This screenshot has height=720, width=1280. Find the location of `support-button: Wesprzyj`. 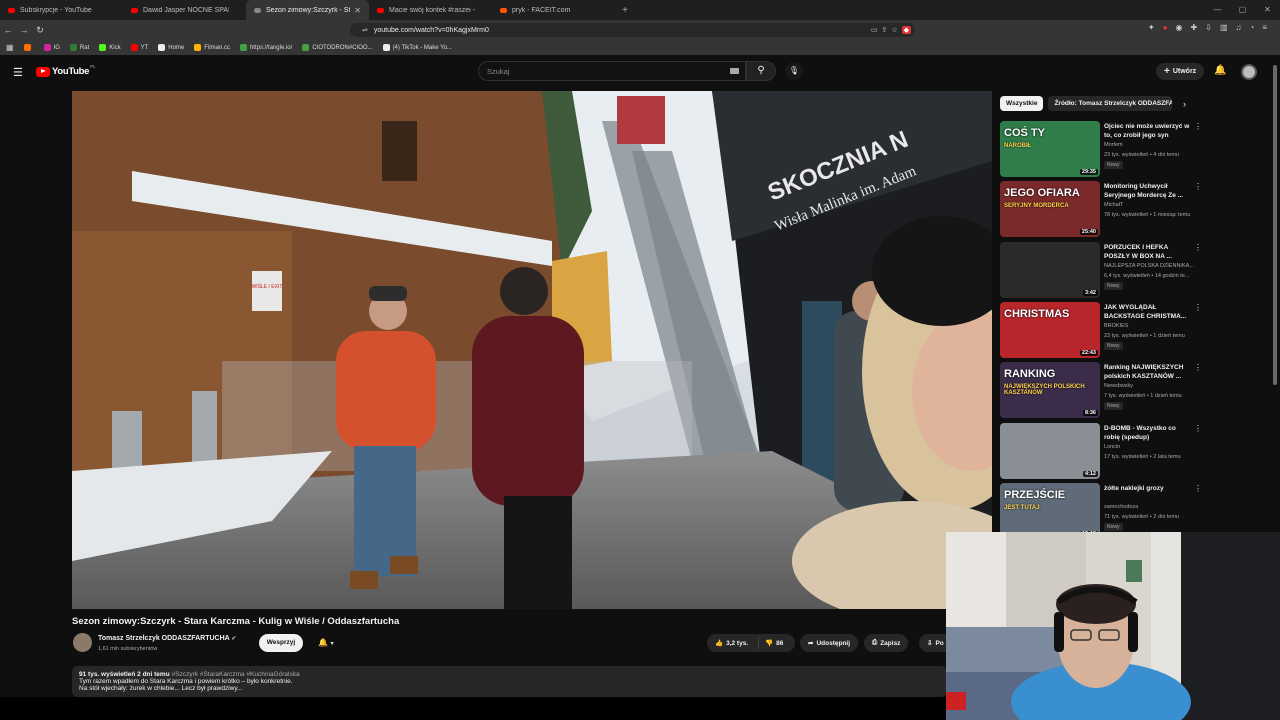

support-button: Wesprzyj is located at coordinates (281, 643).